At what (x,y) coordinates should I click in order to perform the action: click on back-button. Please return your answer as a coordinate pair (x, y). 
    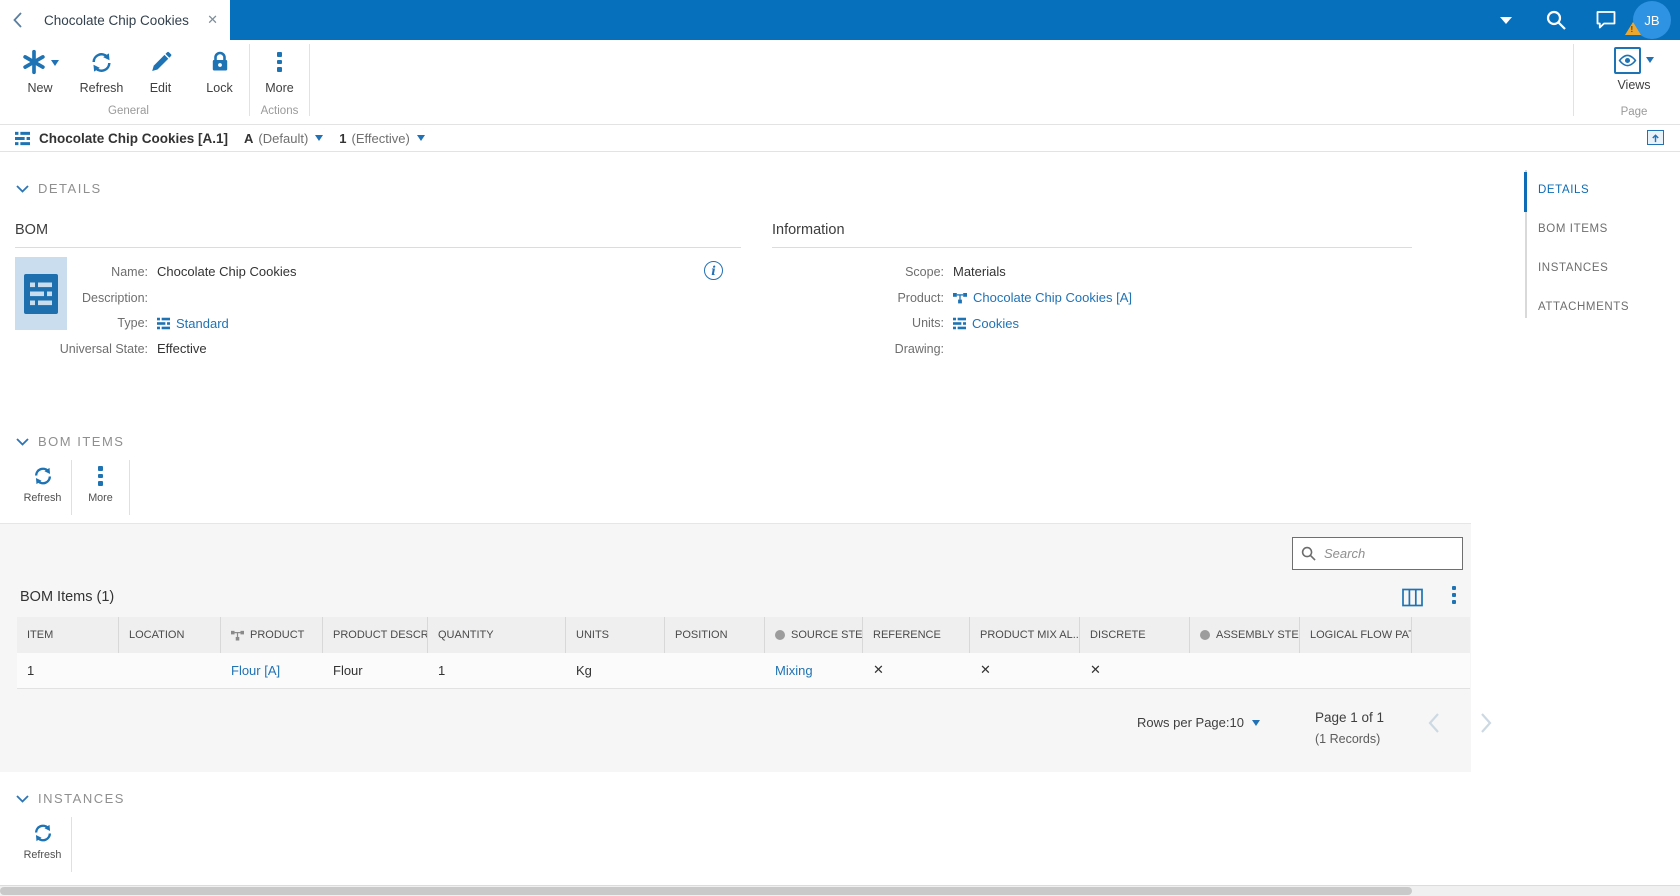
    Looking at the image, I should click on (18, 20).